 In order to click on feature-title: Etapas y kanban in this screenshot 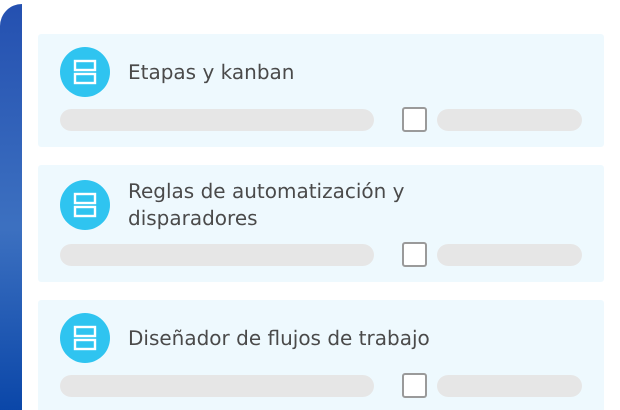, I will do `click(212, 72)`.